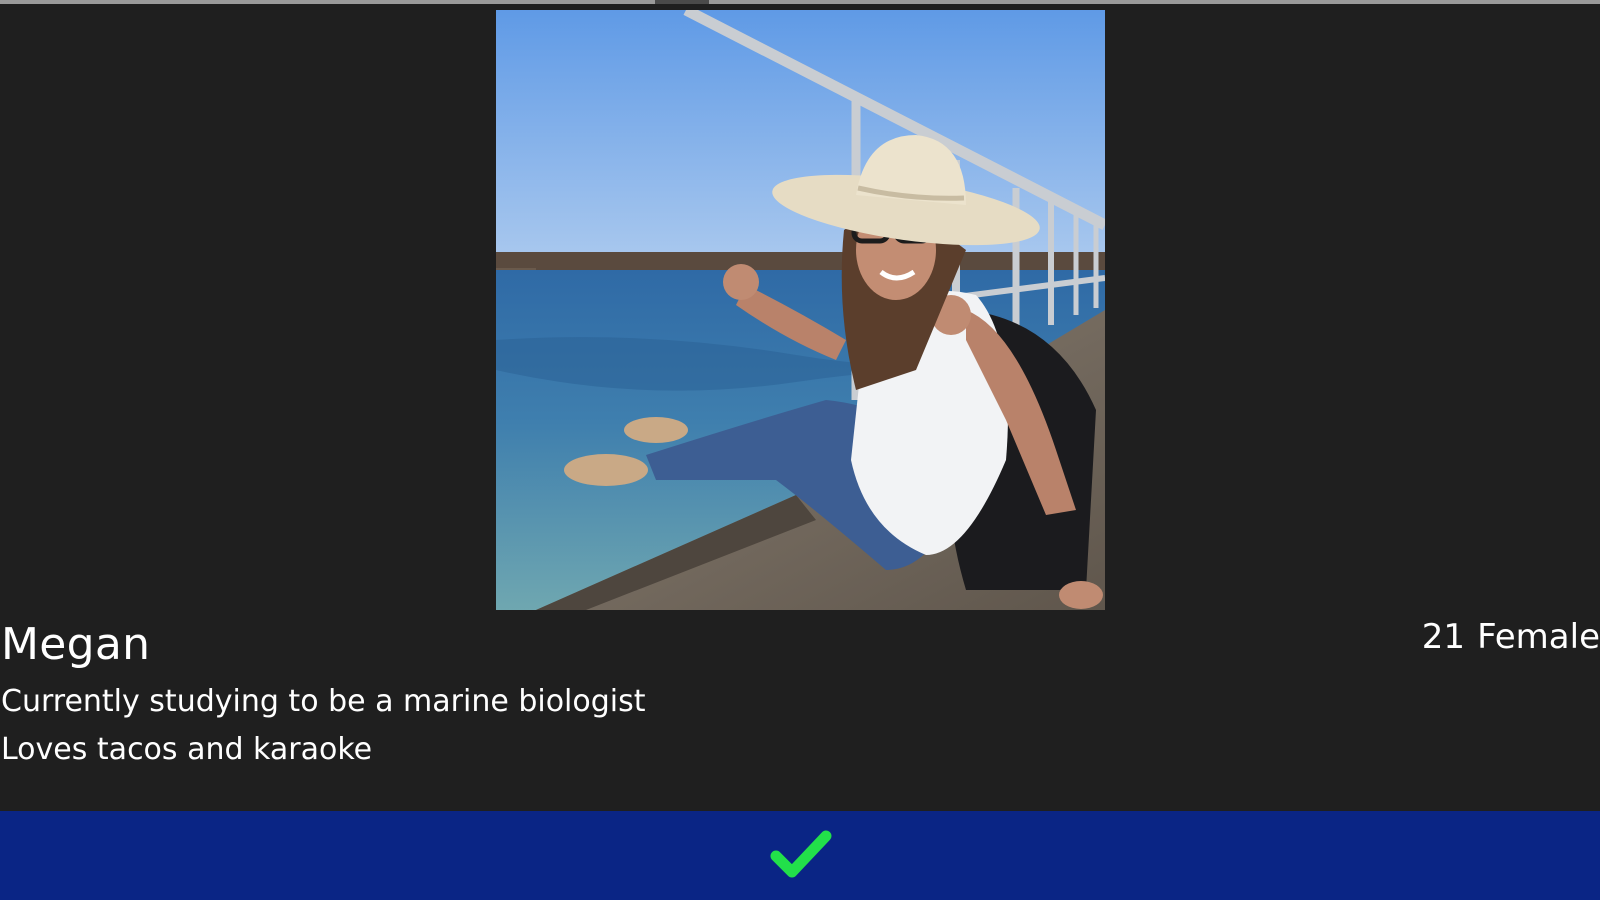 The height and width of the screenshot is (900, 1600). What do you see at coordinates (800, 5) in the screenshot?
I see `top-divider` at bounding box center [800, 5].